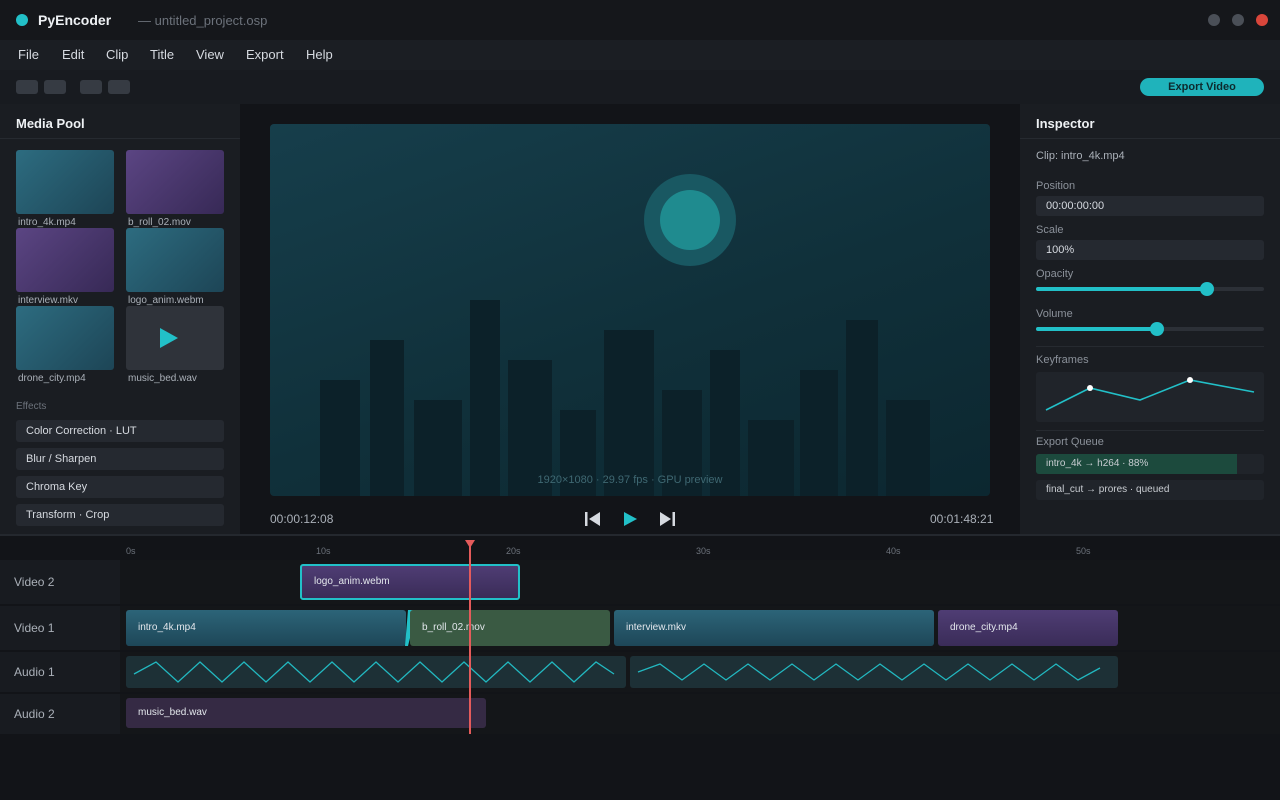 The height and width of the screenshot is (800, 1280). What do you see at coordinates (1028, 628) in the screenshot?
I see `timeline-clip-drone-city: drone_city.mp4` at bounding box center [1028, 628].